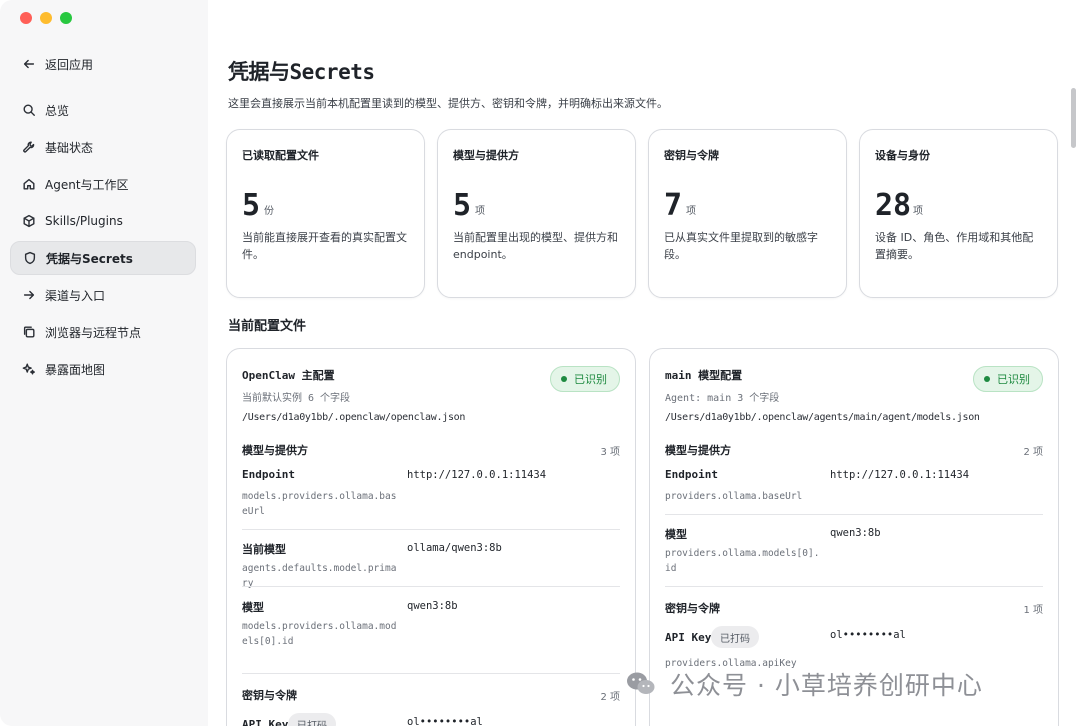 Image resolution: width=1080 pixels, height=726 pixels. Describe the element at coordinates (264, 549) in the screenshot. I see `field-key: 当前模型` at that location.